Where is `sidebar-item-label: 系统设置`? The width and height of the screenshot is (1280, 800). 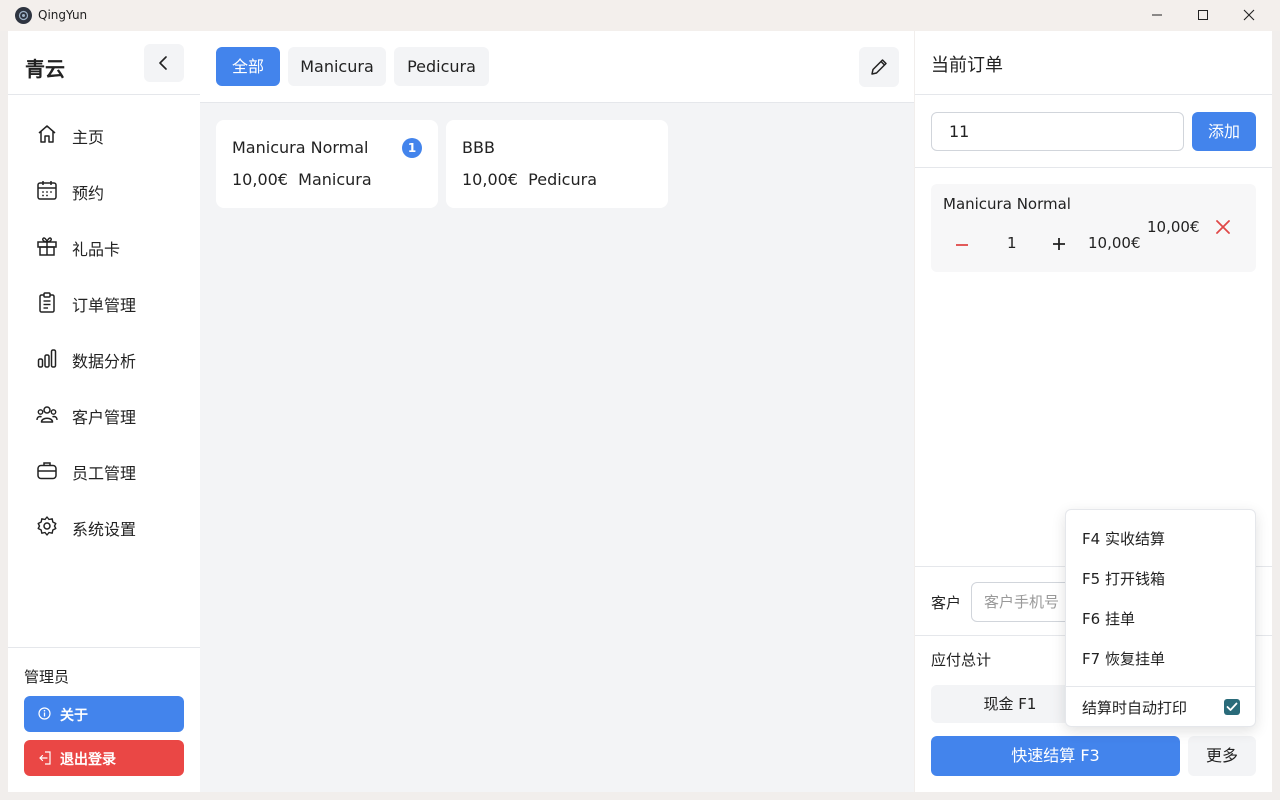
sidebar-item-label: 系统设置 is located at coordinates (104, 529).